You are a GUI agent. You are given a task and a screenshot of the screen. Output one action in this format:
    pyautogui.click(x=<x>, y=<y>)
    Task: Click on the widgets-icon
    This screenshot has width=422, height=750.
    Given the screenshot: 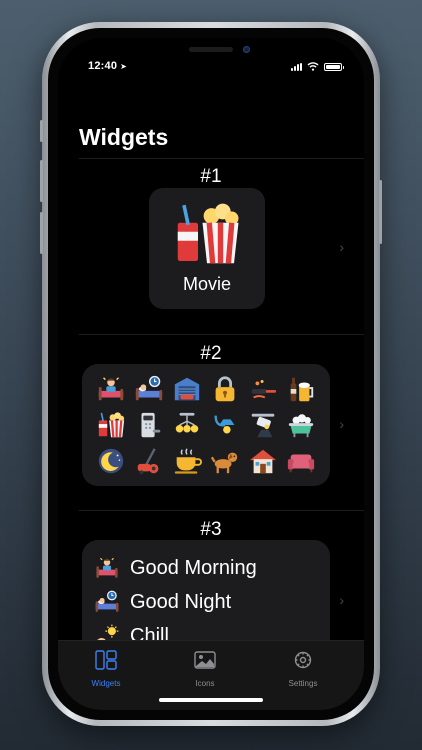 What is the action you would take?
    pyautogui.click(x=106, y=660)
    